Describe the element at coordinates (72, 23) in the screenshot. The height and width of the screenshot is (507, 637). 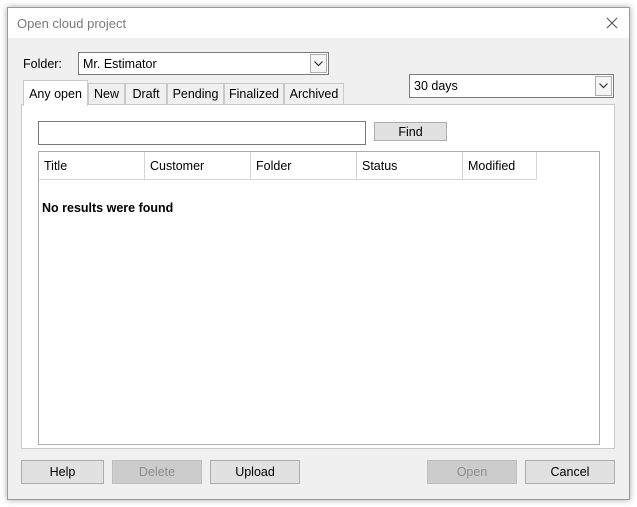
I see `window-title: Open cloud project` at that location.